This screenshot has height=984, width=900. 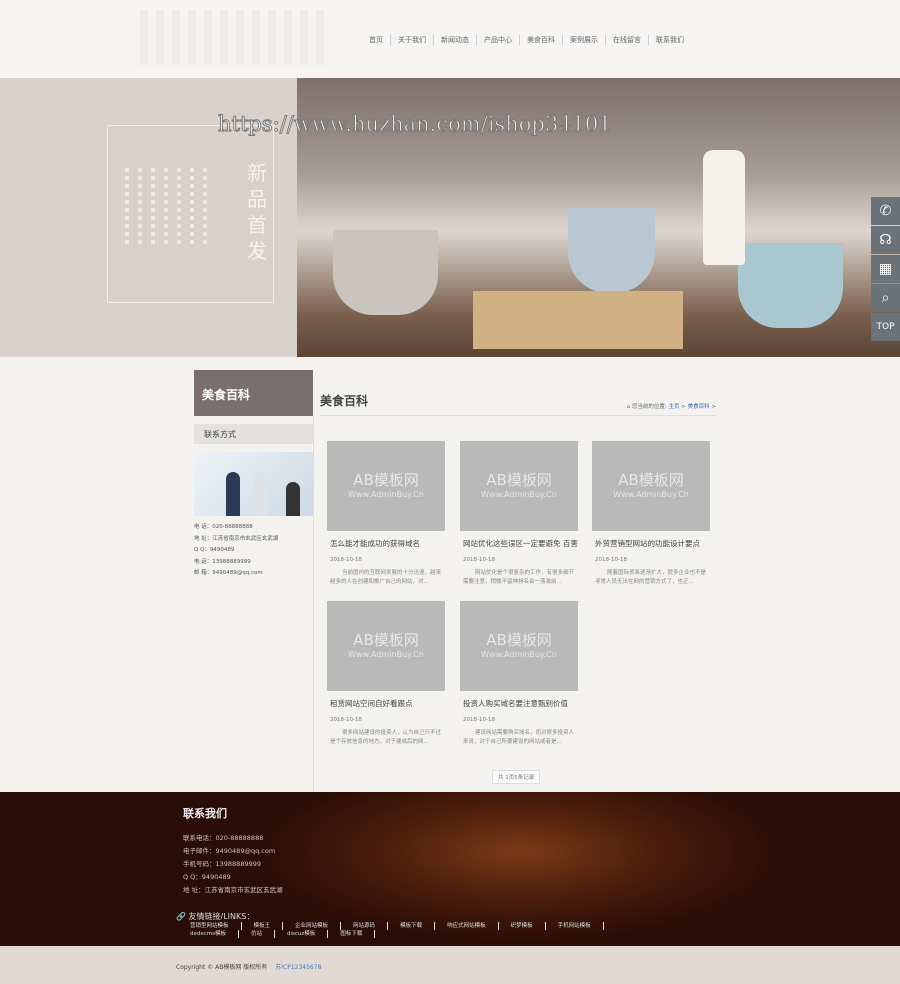 I want to click on copyright-bar: Copyright © AB模板网 版权所有 苏ICP12345678, so click(x=450, y=965).